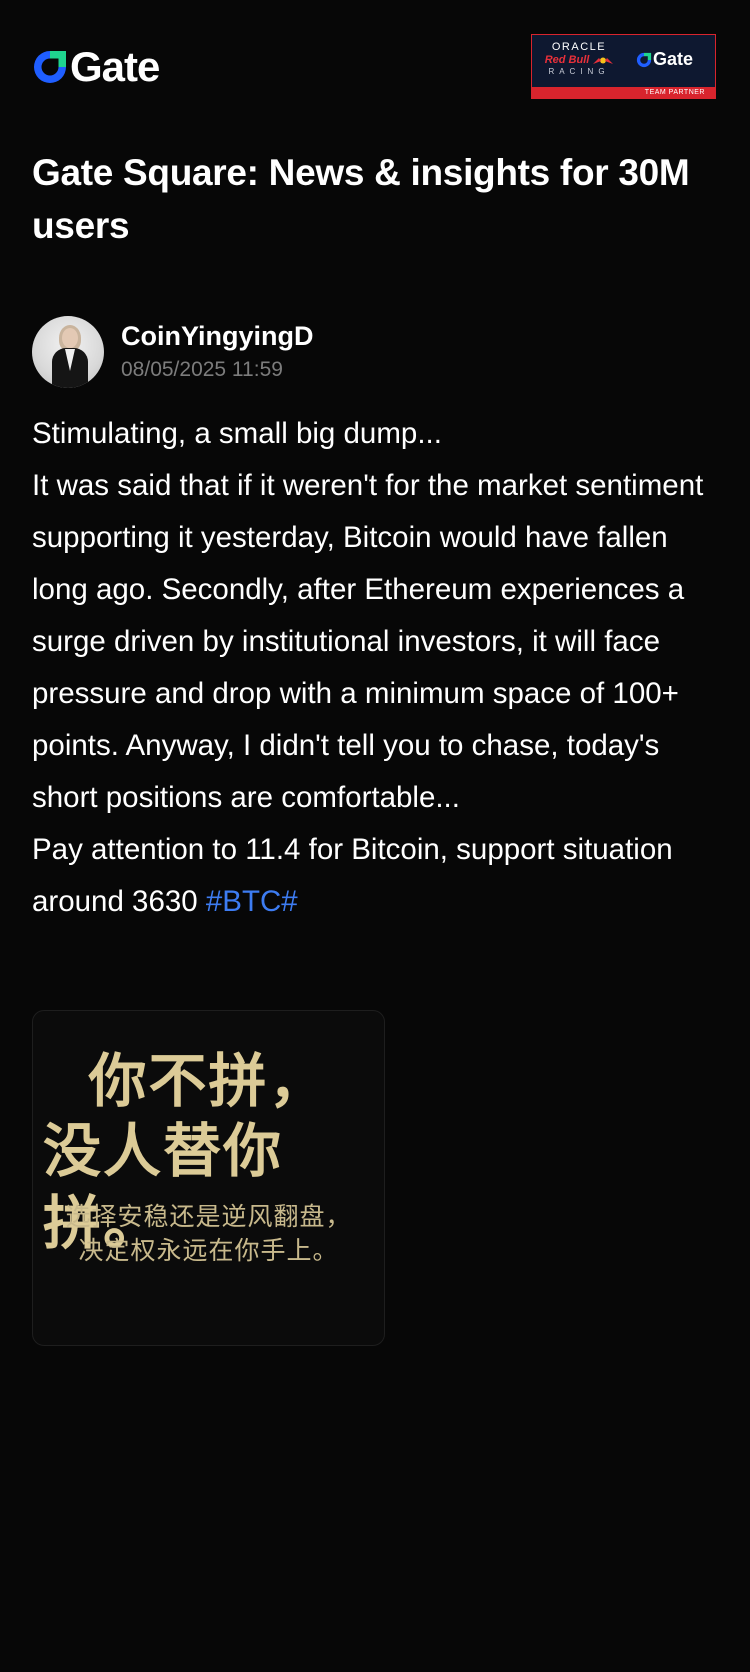 This screenshot has width=750, height=1672. What do you see at coordinates (202, 369) in the screenshot?
I see `post-timestamp: 08/05/2025 11:59` at bounding box center [202, 369].